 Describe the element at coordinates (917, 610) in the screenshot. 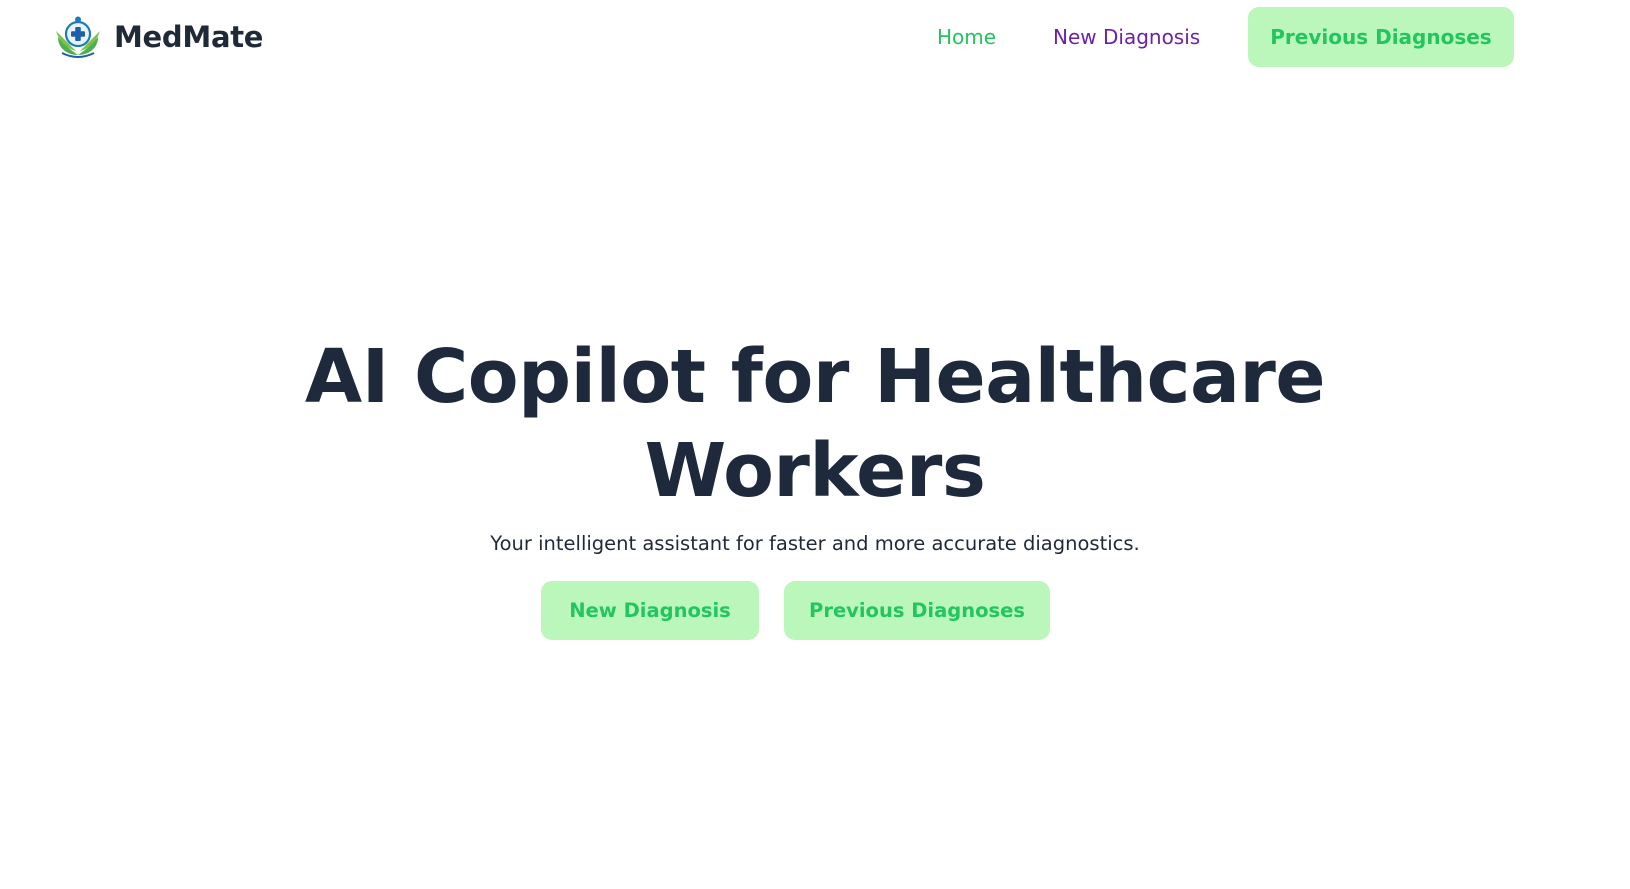

I see `previous-diagnoses-button: Previous Diagnoses` at that location.